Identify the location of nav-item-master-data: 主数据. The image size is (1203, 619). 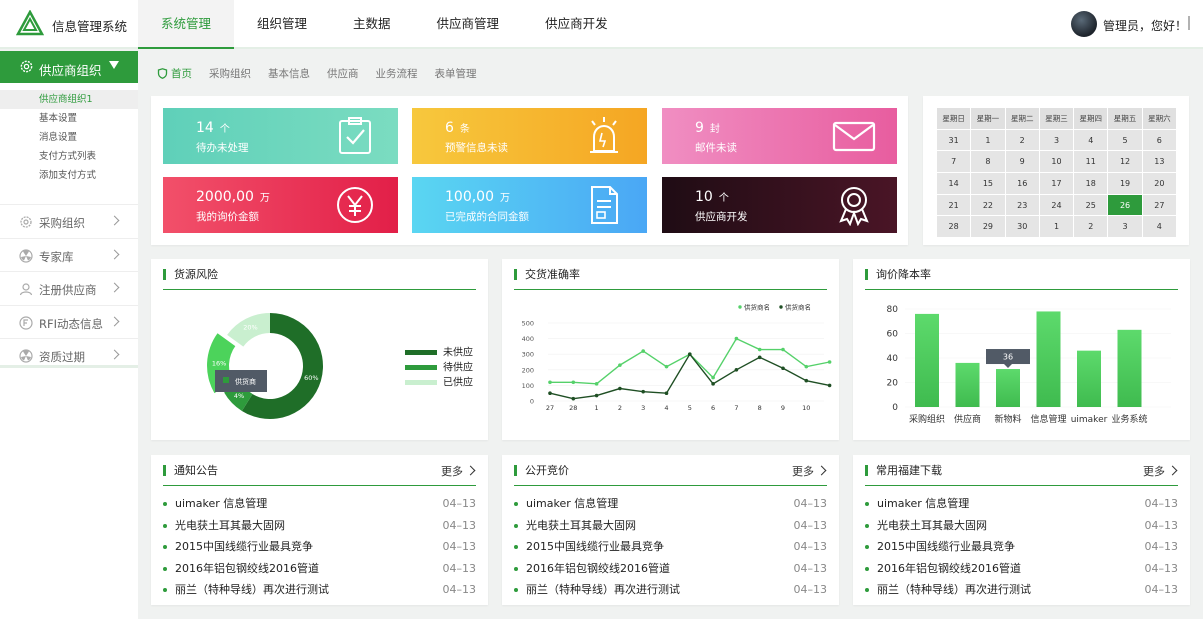
(372, 24).